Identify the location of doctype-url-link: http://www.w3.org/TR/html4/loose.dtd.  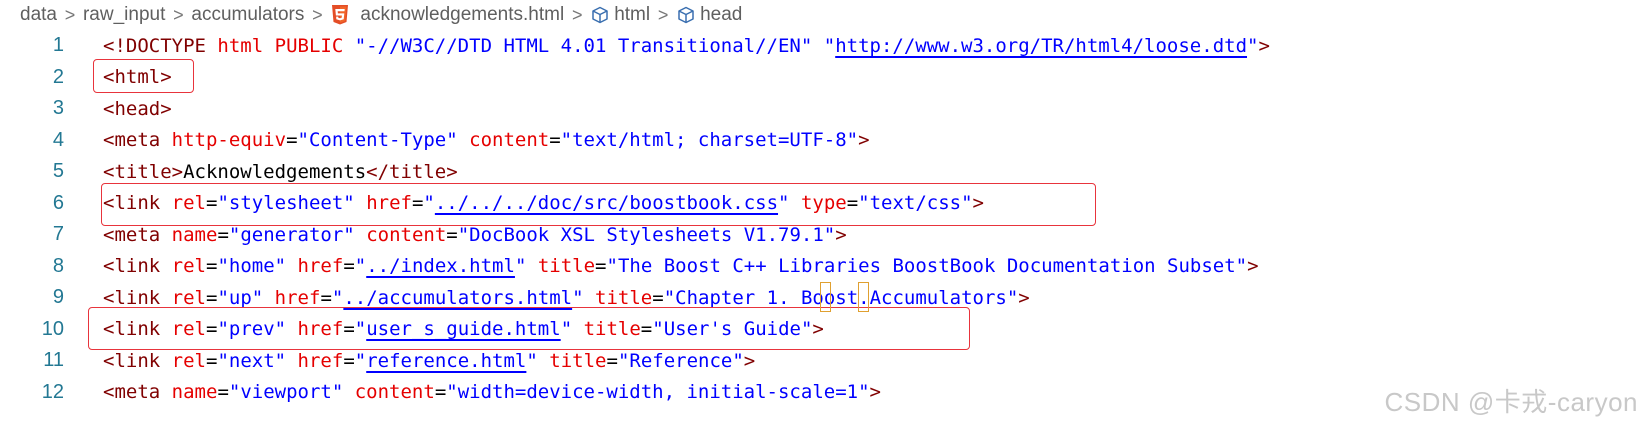
(1041, 46).